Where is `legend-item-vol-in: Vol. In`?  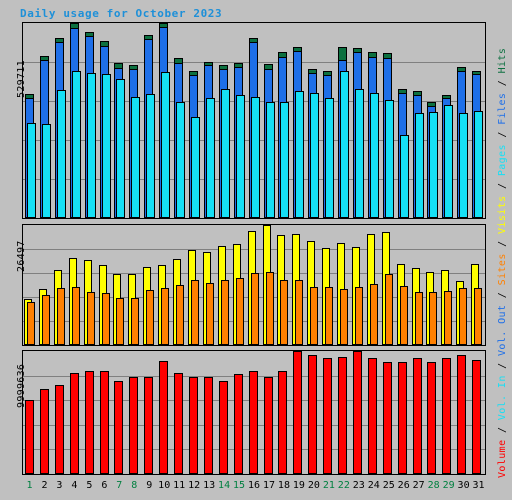 legend-item-vol-in: Vol. In is located at coordinates (502, 398).